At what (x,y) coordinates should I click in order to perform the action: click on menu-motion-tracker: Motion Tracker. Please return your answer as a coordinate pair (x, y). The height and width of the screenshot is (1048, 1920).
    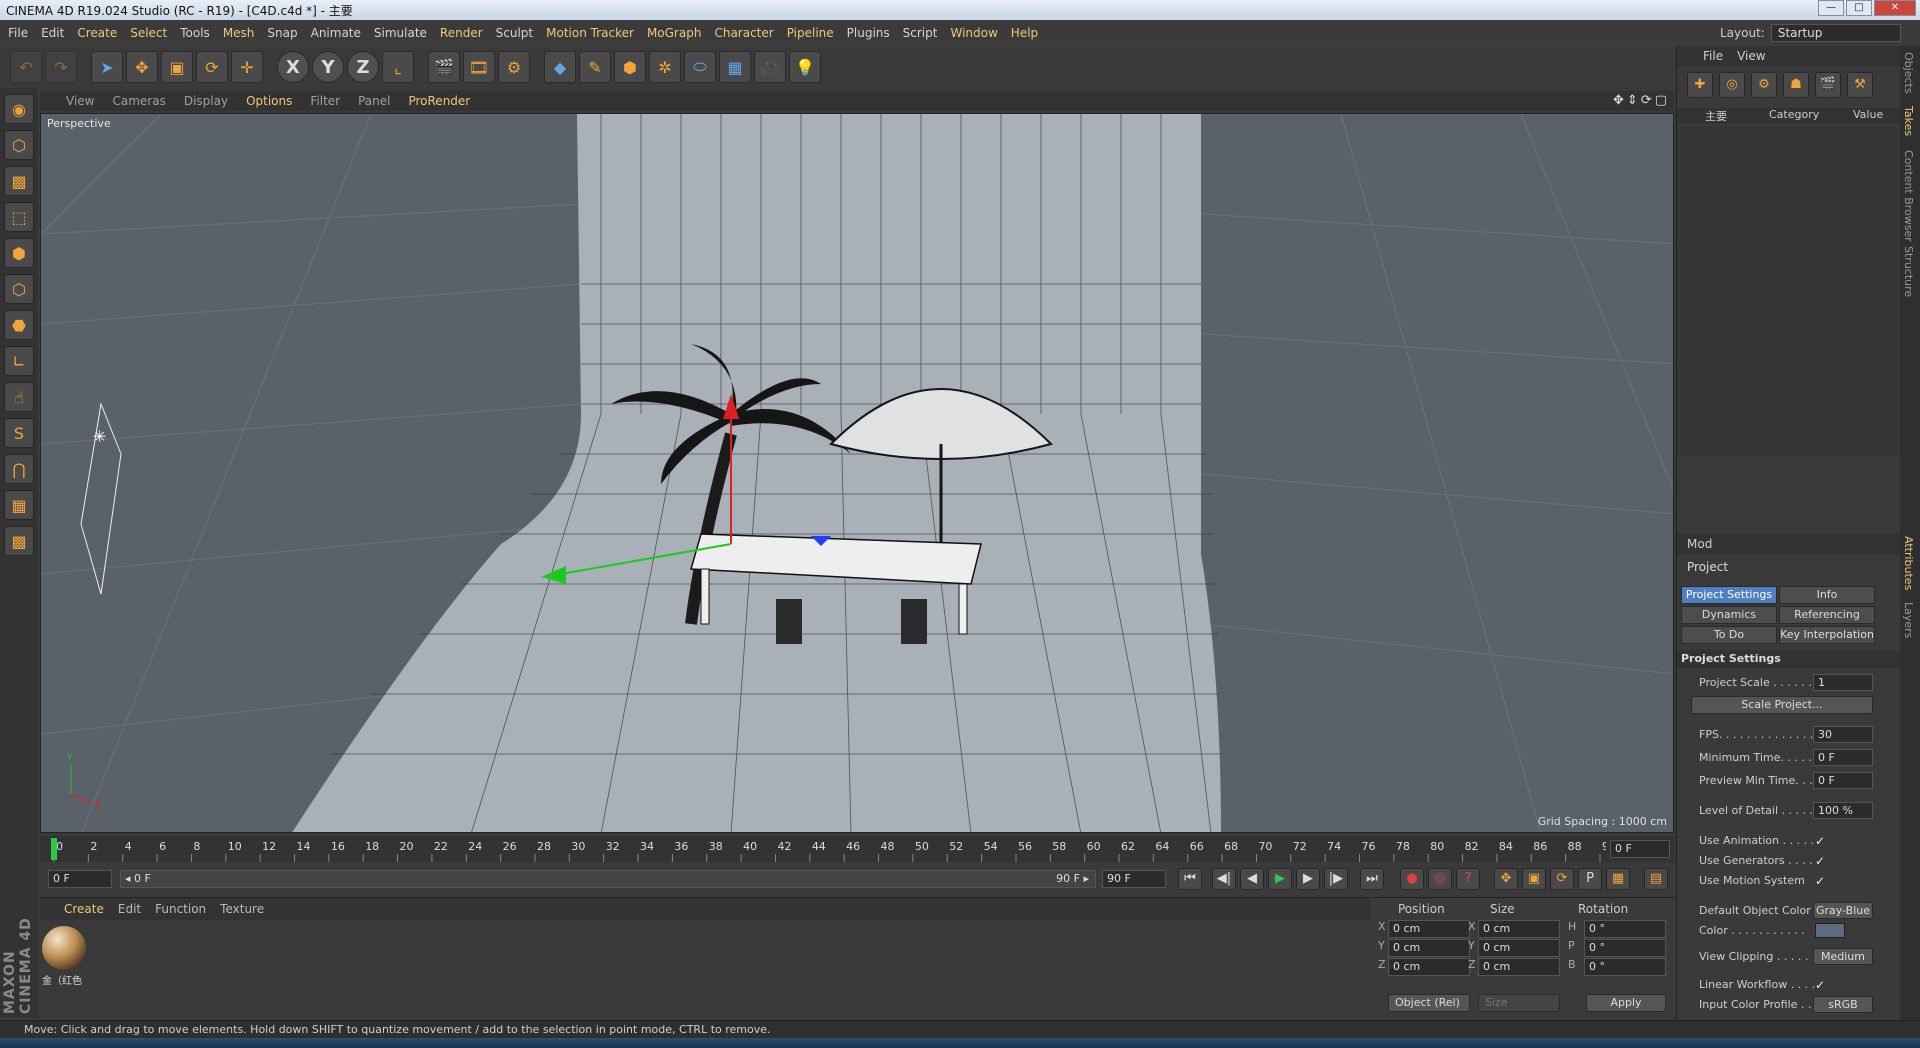
    Looking at the image, I should click on (590, 33).